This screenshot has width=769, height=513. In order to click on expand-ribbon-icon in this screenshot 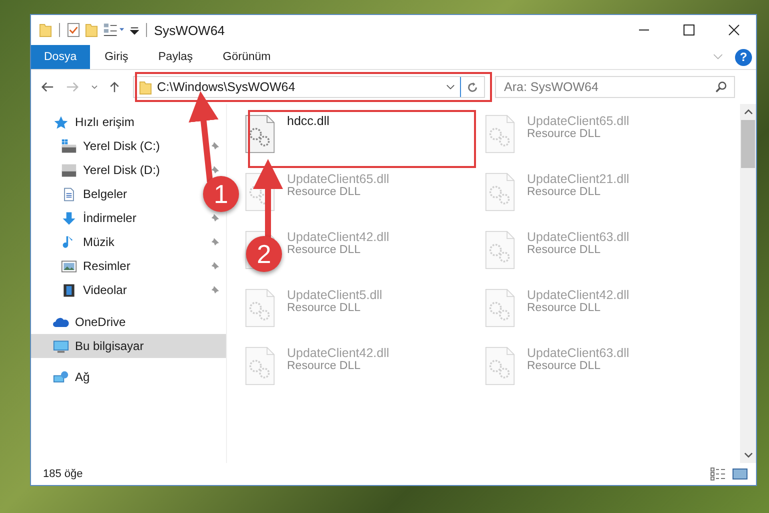, I will do `click(718, 57)`.